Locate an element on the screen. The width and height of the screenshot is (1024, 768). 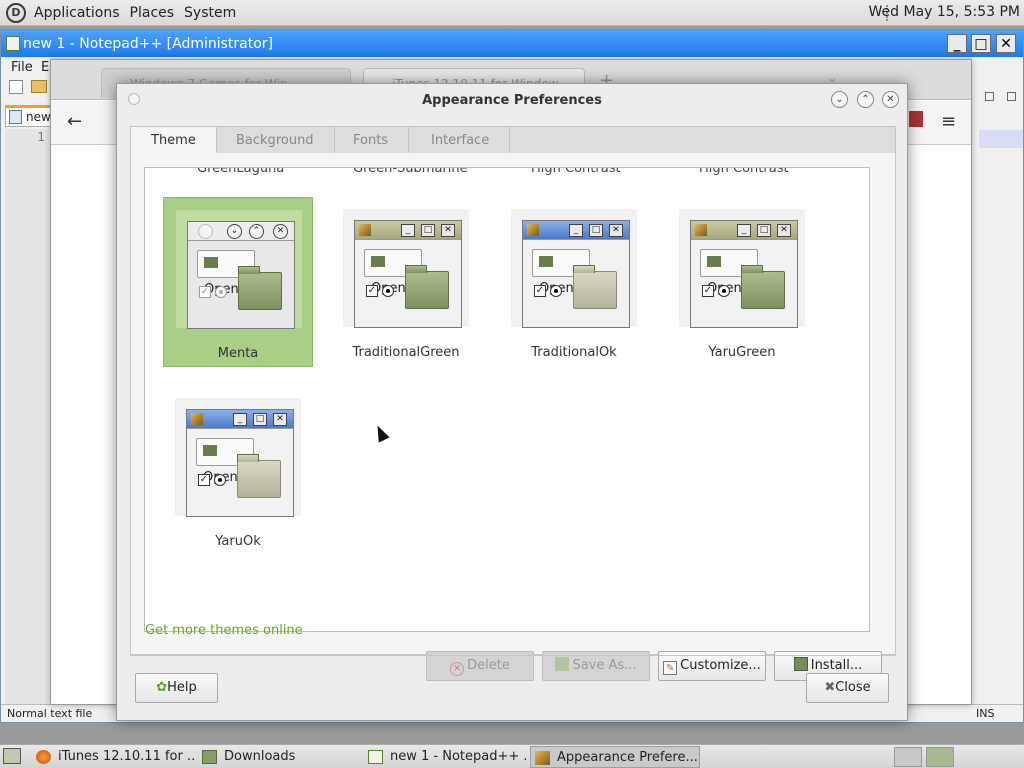
menu-system: System is located at coordinates (210, 13).